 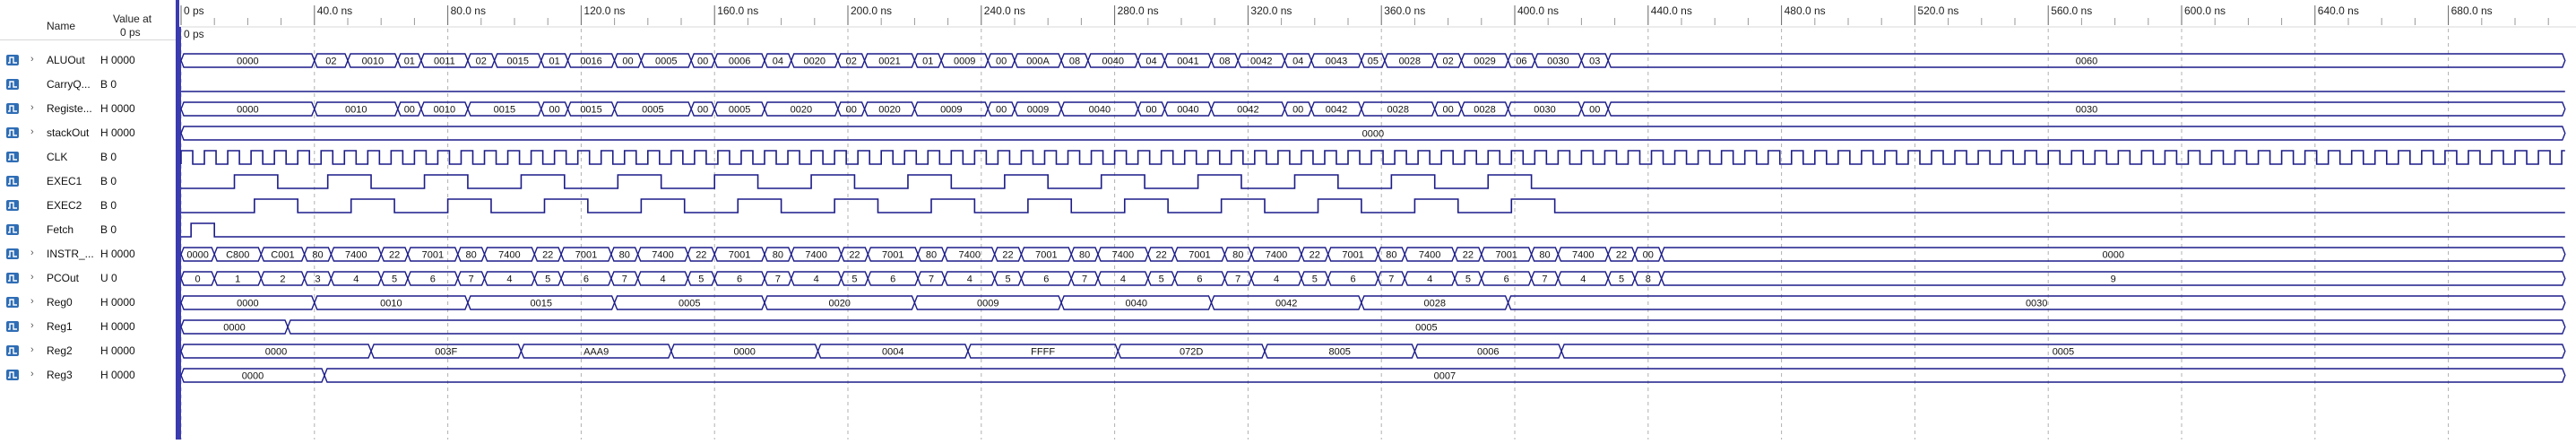 What do you see at coordinates (88, 327) in the screenshot?
I see `signal-row: › Reg1 H 0000` at bounding box center [88, 327].